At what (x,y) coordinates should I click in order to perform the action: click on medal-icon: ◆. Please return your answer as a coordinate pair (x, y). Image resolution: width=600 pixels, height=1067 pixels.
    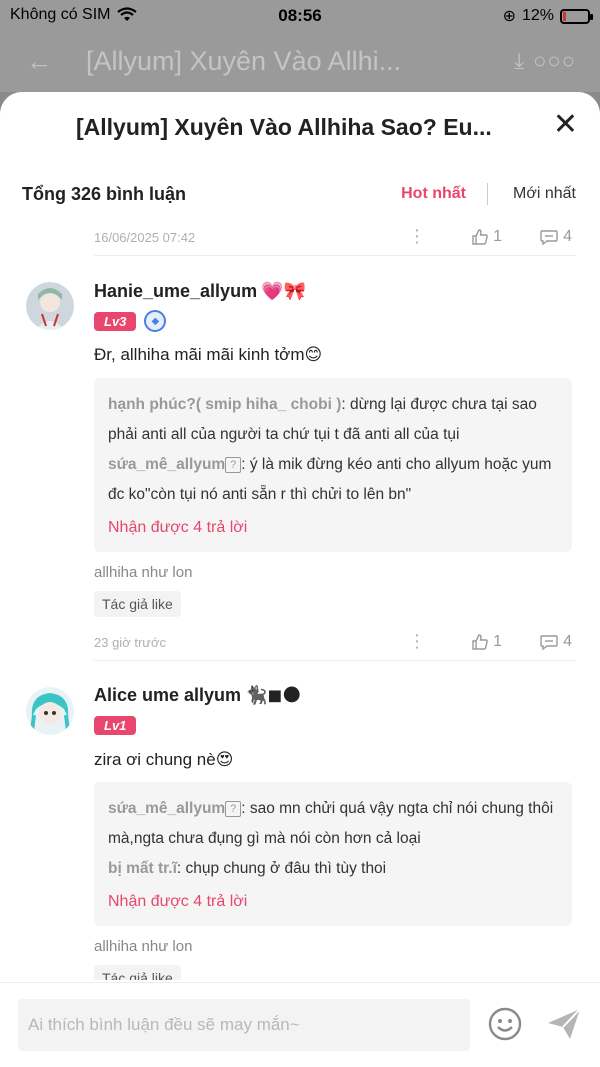
    Looking at the image, I should click on (155, 321).